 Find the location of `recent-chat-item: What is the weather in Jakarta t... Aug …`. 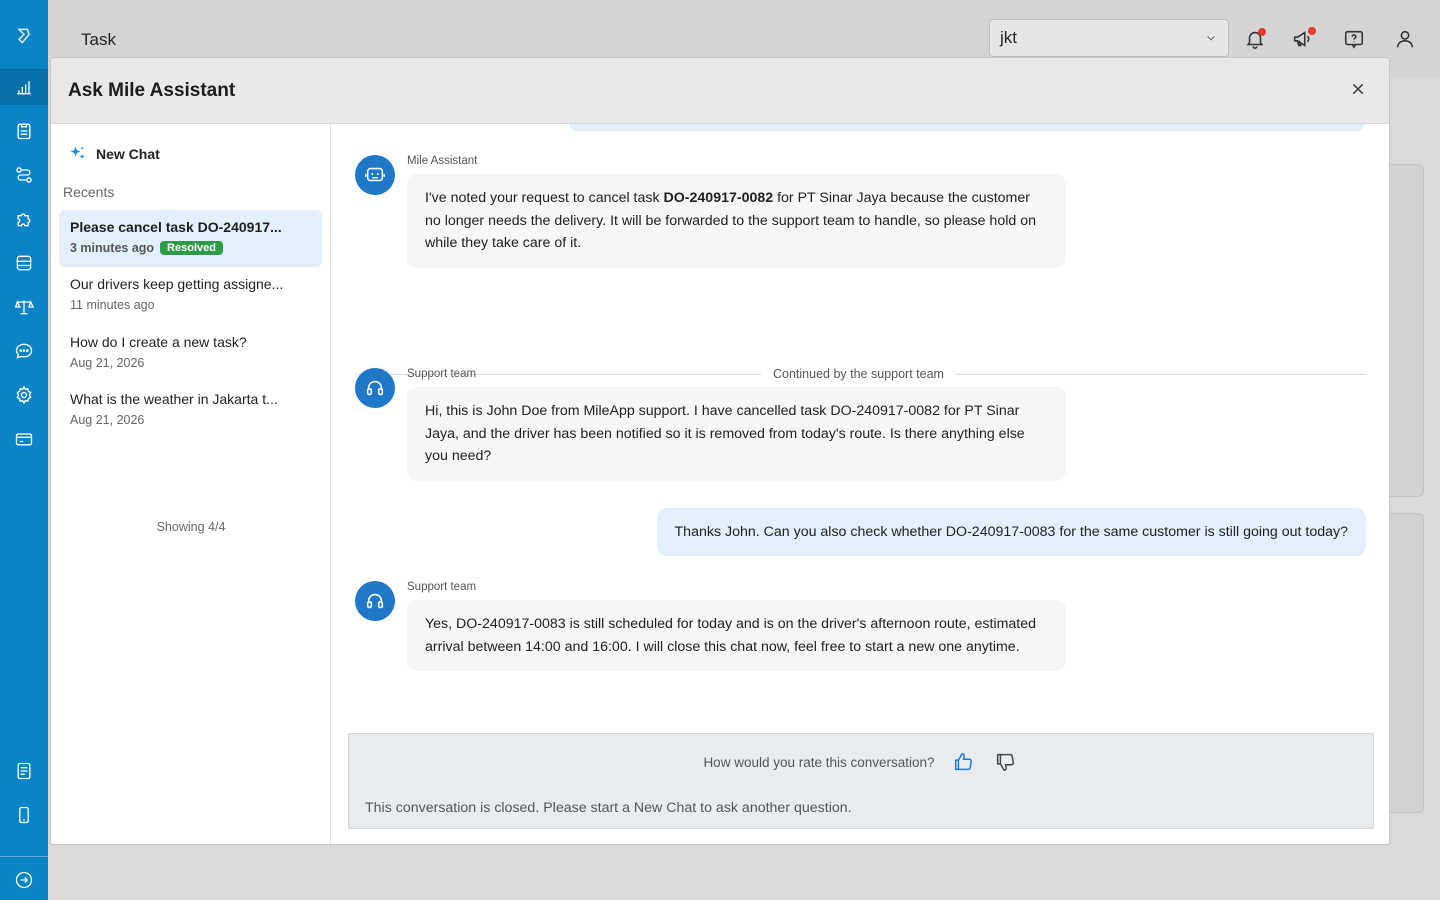

recent-chat-item: What is the weather in Jakarta t... Aug … is located at coordinates (190, 410).